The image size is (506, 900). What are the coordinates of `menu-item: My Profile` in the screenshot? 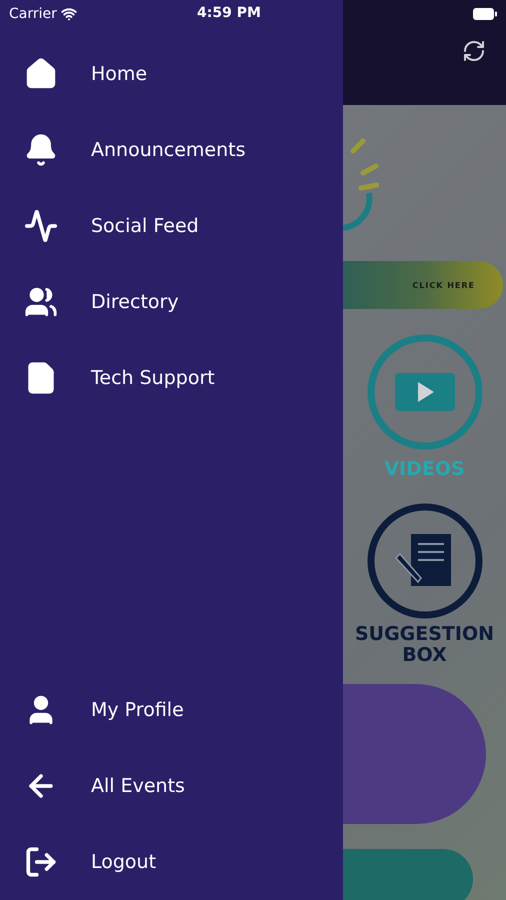 It's located at (171, 710).